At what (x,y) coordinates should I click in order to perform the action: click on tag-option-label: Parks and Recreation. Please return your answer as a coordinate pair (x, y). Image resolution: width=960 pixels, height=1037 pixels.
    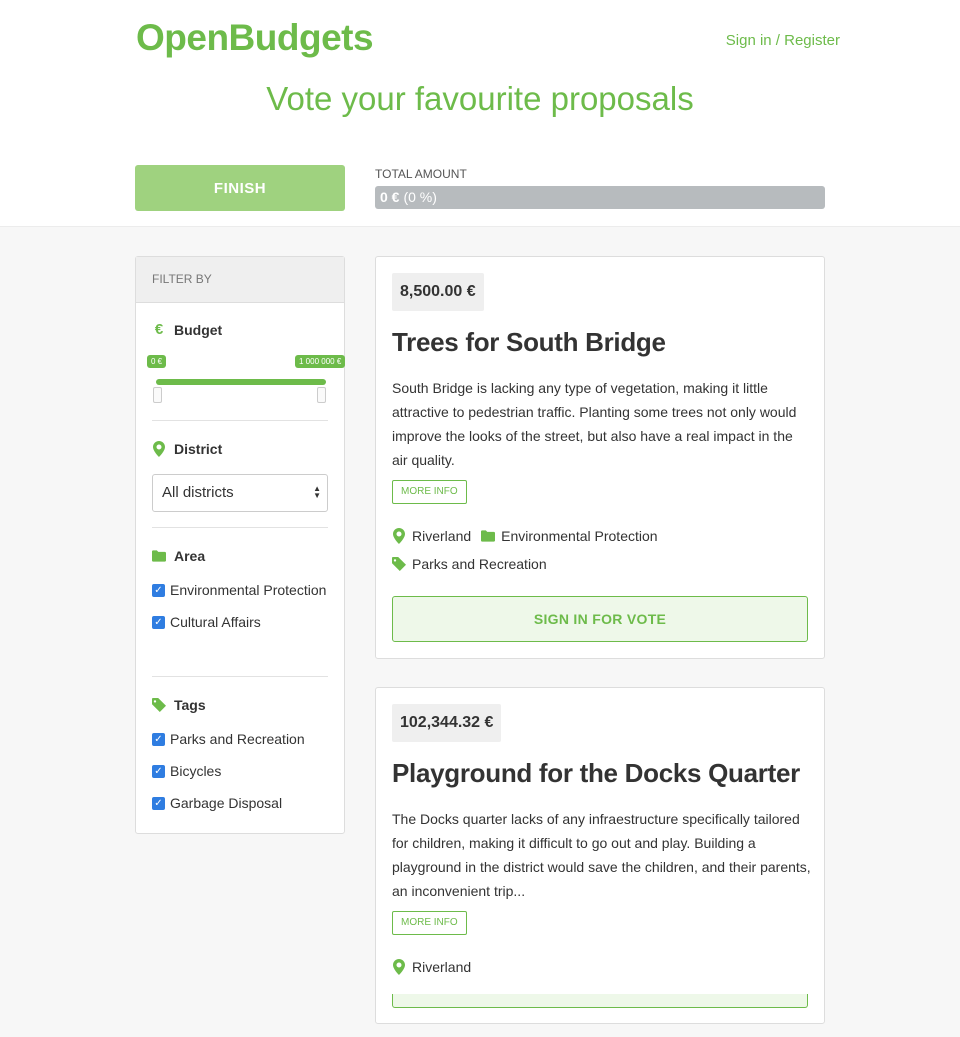
    Looking at the image, I should click on (237, 739).